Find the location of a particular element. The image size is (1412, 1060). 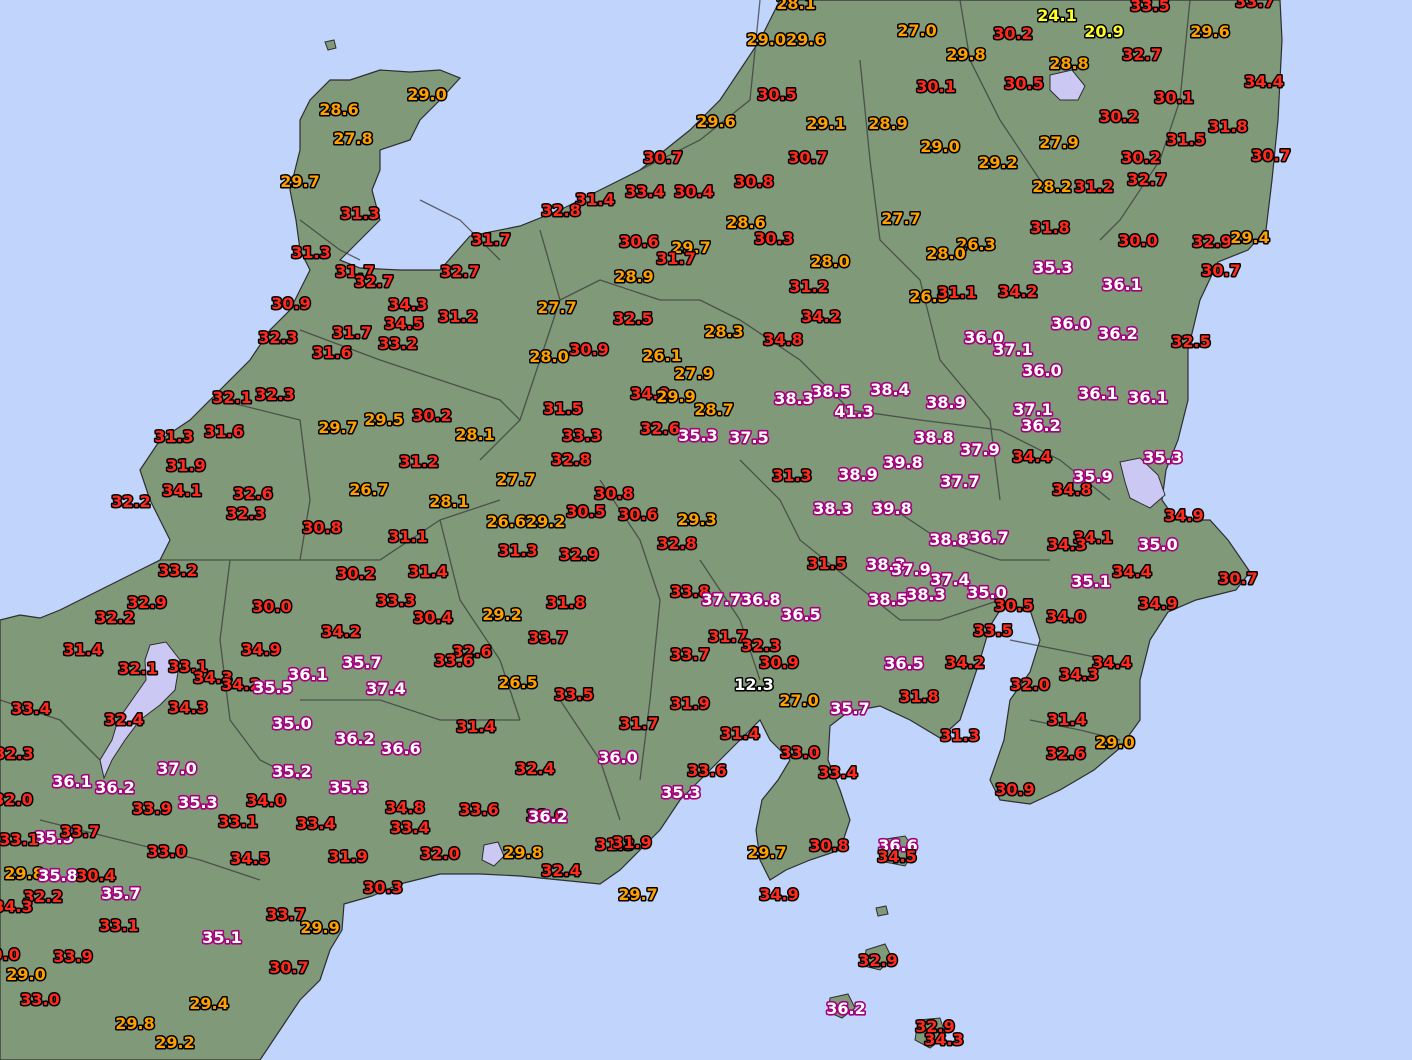

temperature-label: 12.3 is located at coordinates (753, 684).